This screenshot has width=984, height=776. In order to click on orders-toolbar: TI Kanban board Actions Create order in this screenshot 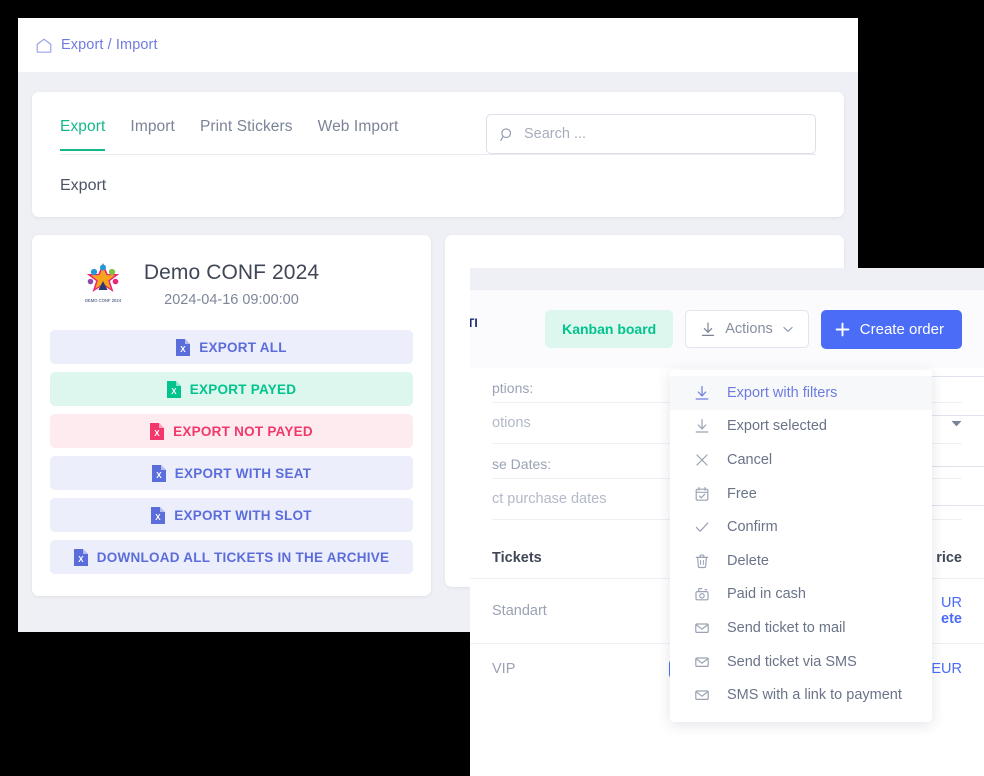, I will do `click(727, 329)`.